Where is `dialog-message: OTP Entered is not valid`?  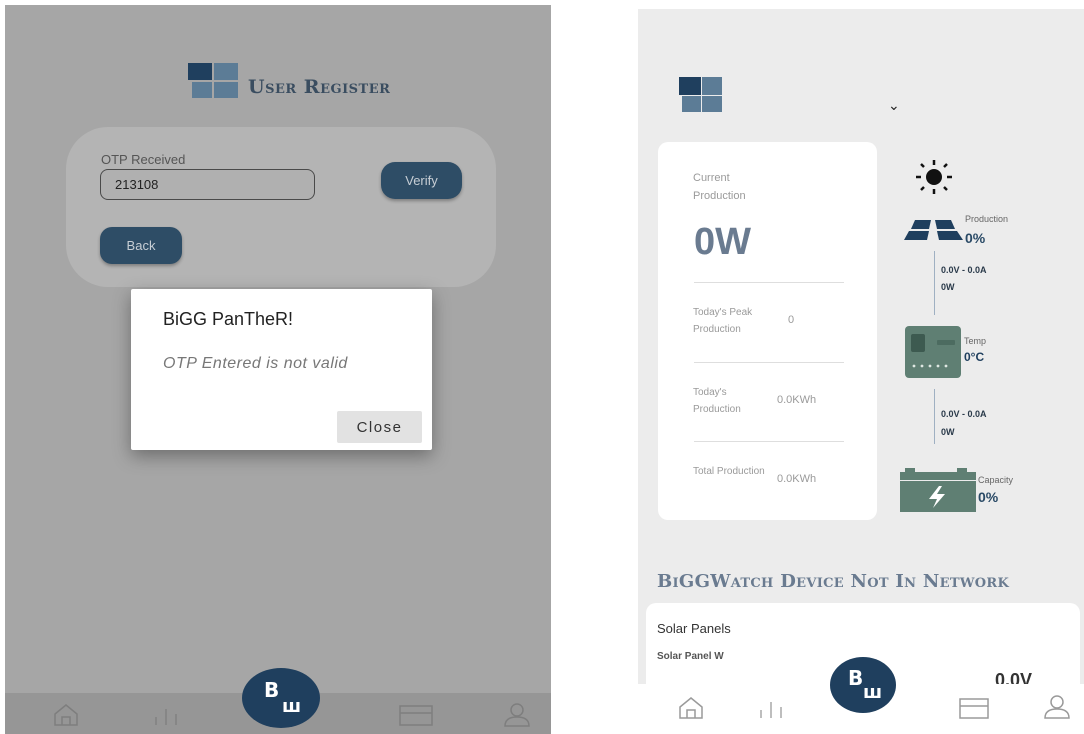 dialog-message: OTP Entered is not valid is located at coordinates (255, 363).